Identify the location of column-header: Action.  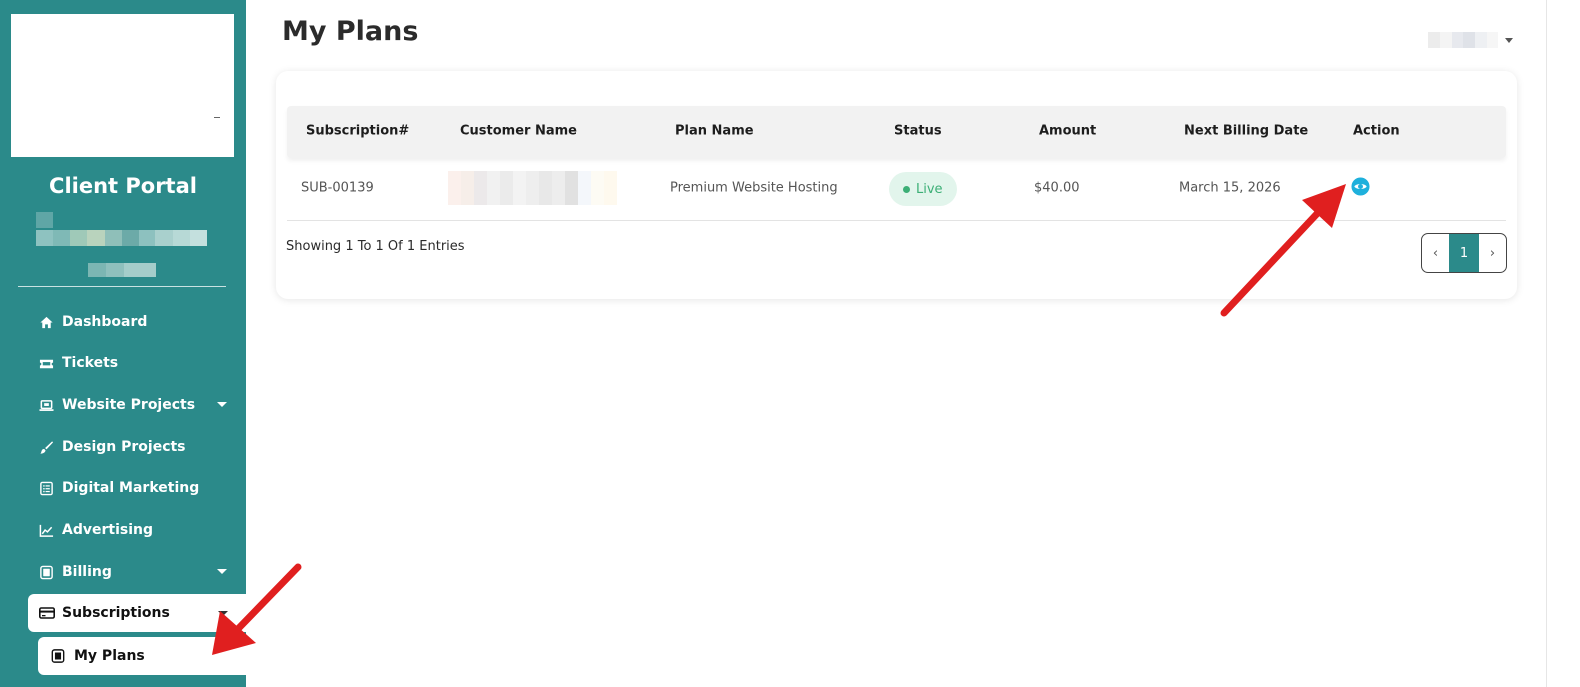
(1376, 131).